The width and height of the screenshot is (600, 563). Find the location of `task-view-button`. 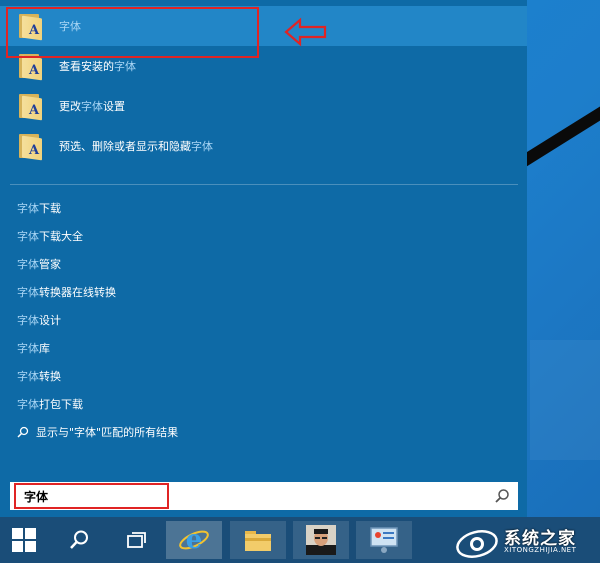

task-view-button is located at coordinates (137, 540).